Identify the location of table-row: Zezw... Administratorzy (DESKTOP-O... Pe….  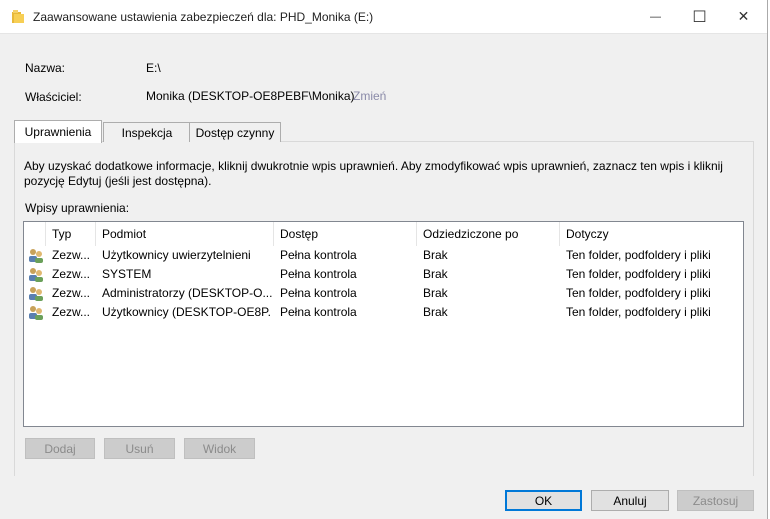
(383, 293).